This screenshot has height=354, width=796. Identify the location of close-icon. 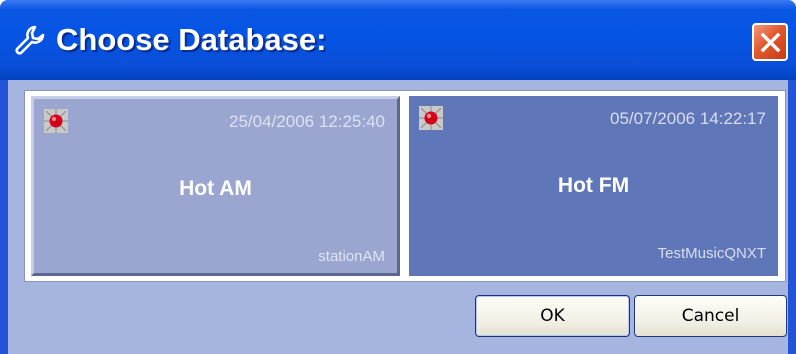
(770, 42).